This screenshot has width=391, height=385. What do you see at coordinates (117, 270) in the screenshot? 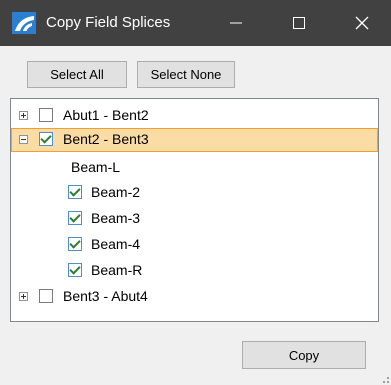
I see `tree-leaf-label: Beam-R` at bounding box center [117, 270].